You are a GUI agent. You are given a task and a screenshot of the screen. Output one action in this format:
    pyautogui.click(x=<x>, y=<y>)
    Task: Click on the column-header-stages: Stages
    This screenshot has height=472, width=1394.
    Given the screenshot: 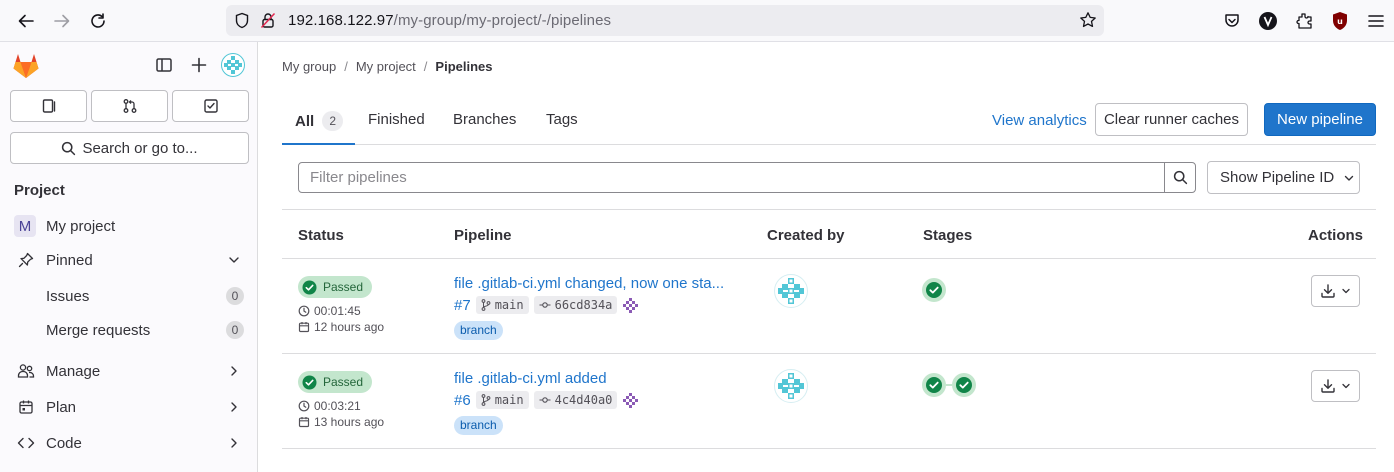 What is the action you would take?
    pyautogui.click(x=948, y=235)
    